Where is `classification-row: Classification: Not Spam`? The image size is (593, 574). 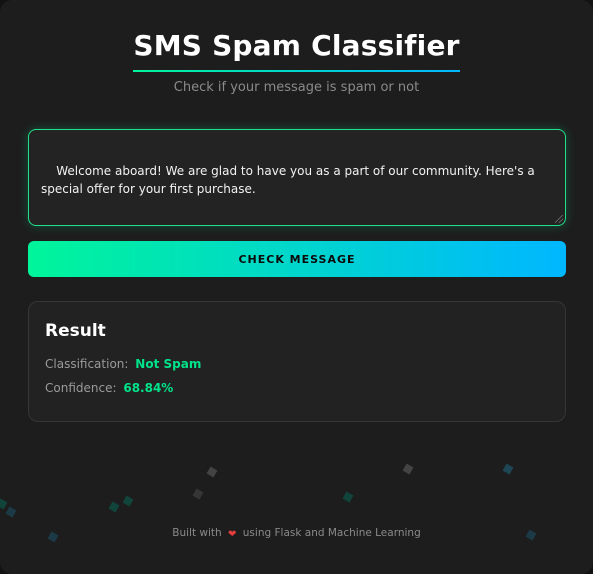 classification-row: Classification: Not Spam is located at coordinates (297, 364).